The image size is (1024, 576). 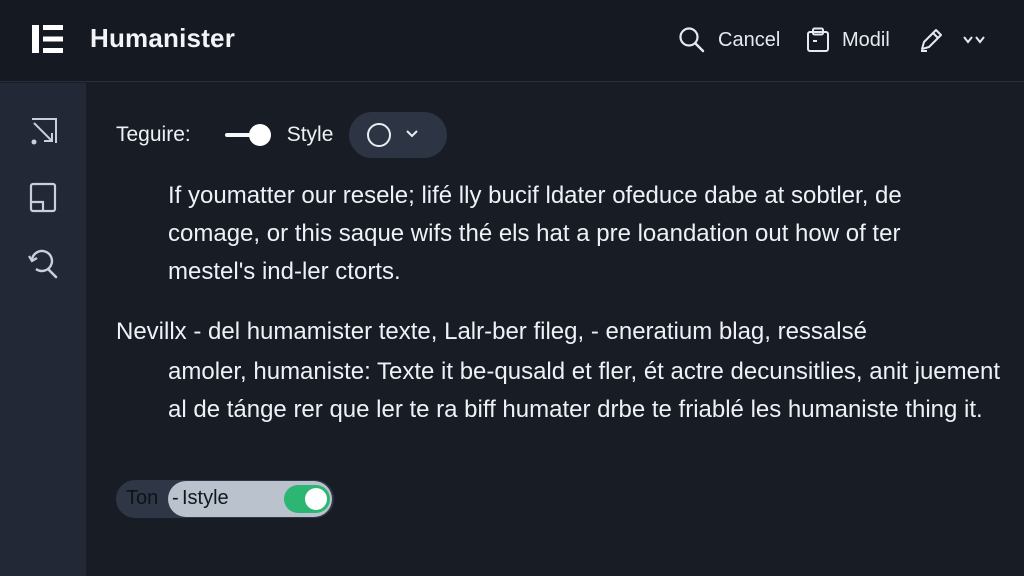 I want to click on sidebar, so click(x=43, y=329).